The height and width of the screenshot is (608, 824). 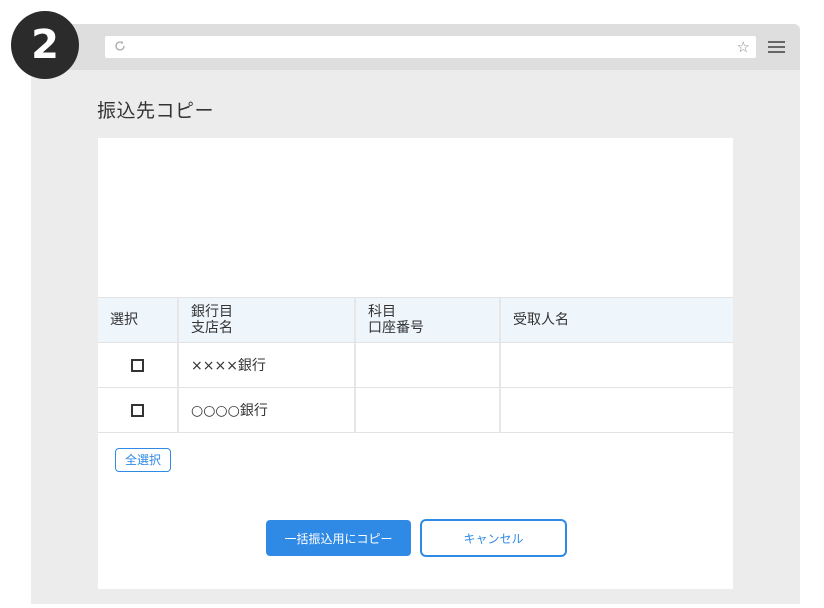 I want to click on table-row: ××××銀行, so click(x=415, y=365).